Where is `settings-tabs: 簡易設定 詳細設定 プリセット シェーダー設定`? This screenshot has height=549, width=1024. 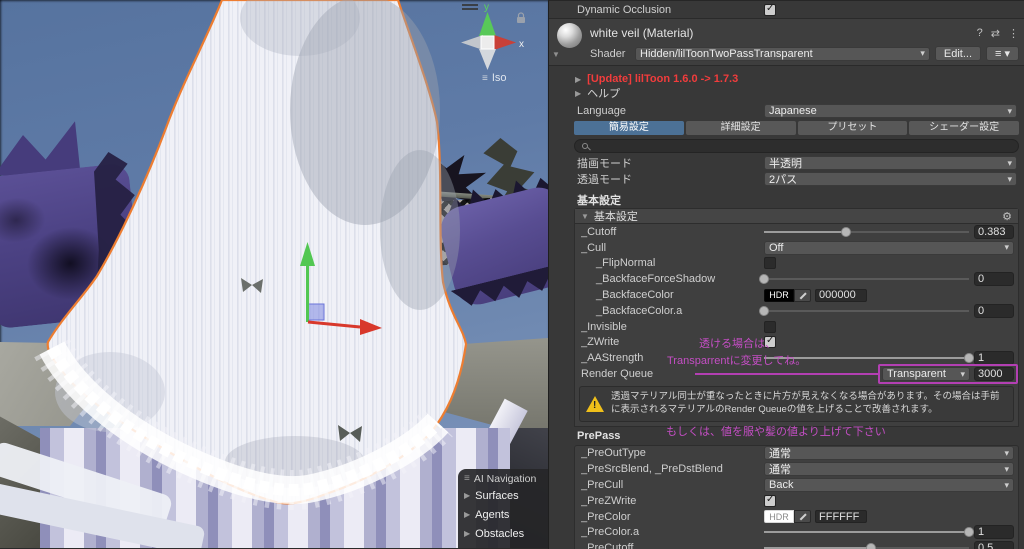 settings-tabs: 簡易設定 詳細設定 プリセット シェーダー設定 is located at coordinates (796, 128).